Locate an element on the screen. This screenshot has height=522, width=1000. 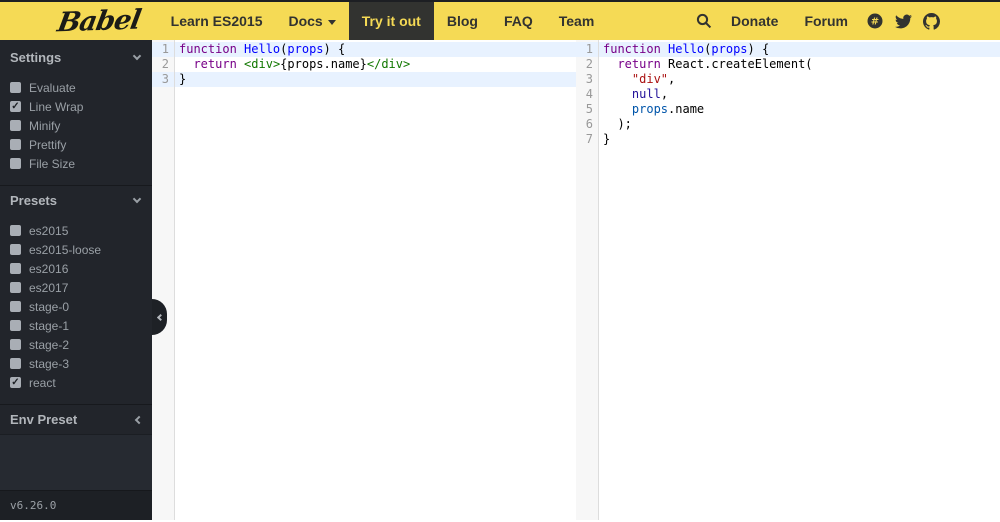
code-line: return React.createElement( is located at coordinates (715, 64).